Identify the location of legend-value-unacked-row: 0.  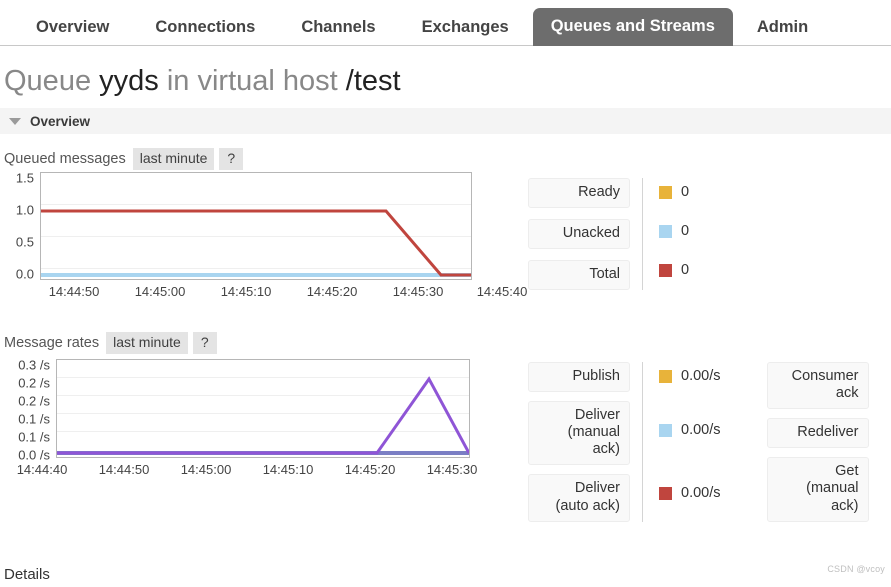
(674, 231).